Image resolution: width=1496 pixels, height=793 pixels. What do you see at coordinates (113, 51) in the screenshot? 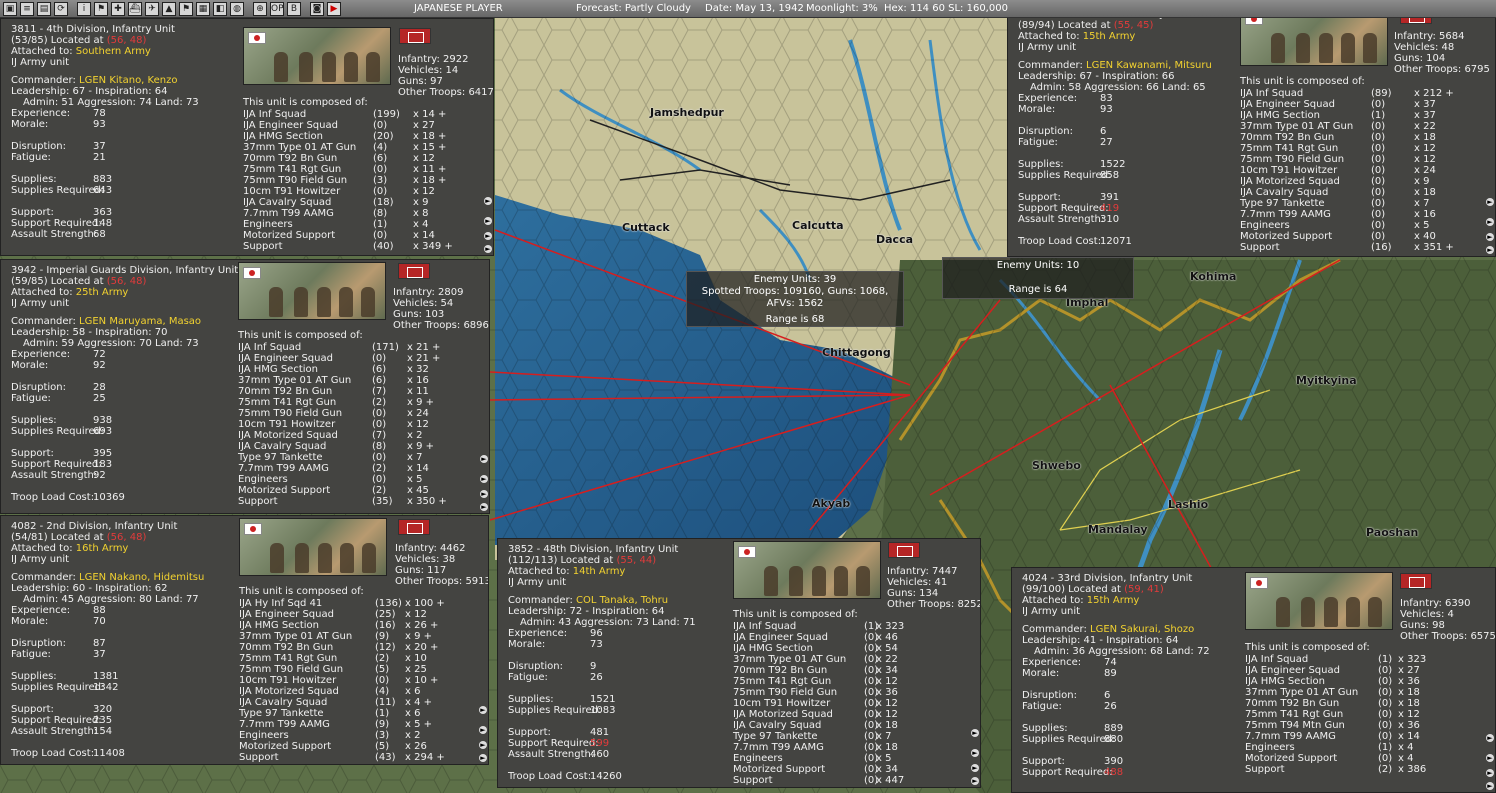
I see `hq-link: Southern Army` at bounding box center [113, 51].